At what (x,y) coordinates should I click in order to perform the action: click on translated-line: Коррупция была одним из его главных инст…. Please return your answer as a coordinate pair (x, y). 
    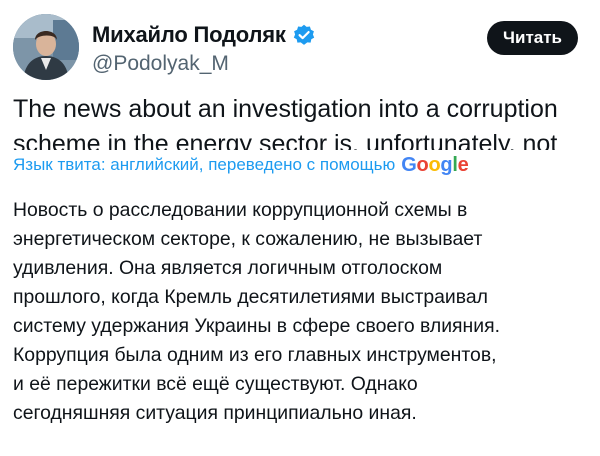
    Looking at the image, I should click on (255, 355).